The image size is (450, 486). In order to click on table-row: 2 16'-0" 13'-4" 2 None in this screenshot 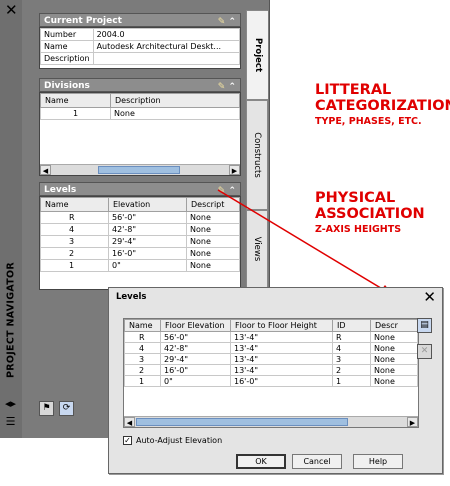, I will do `click(271, 370)`.